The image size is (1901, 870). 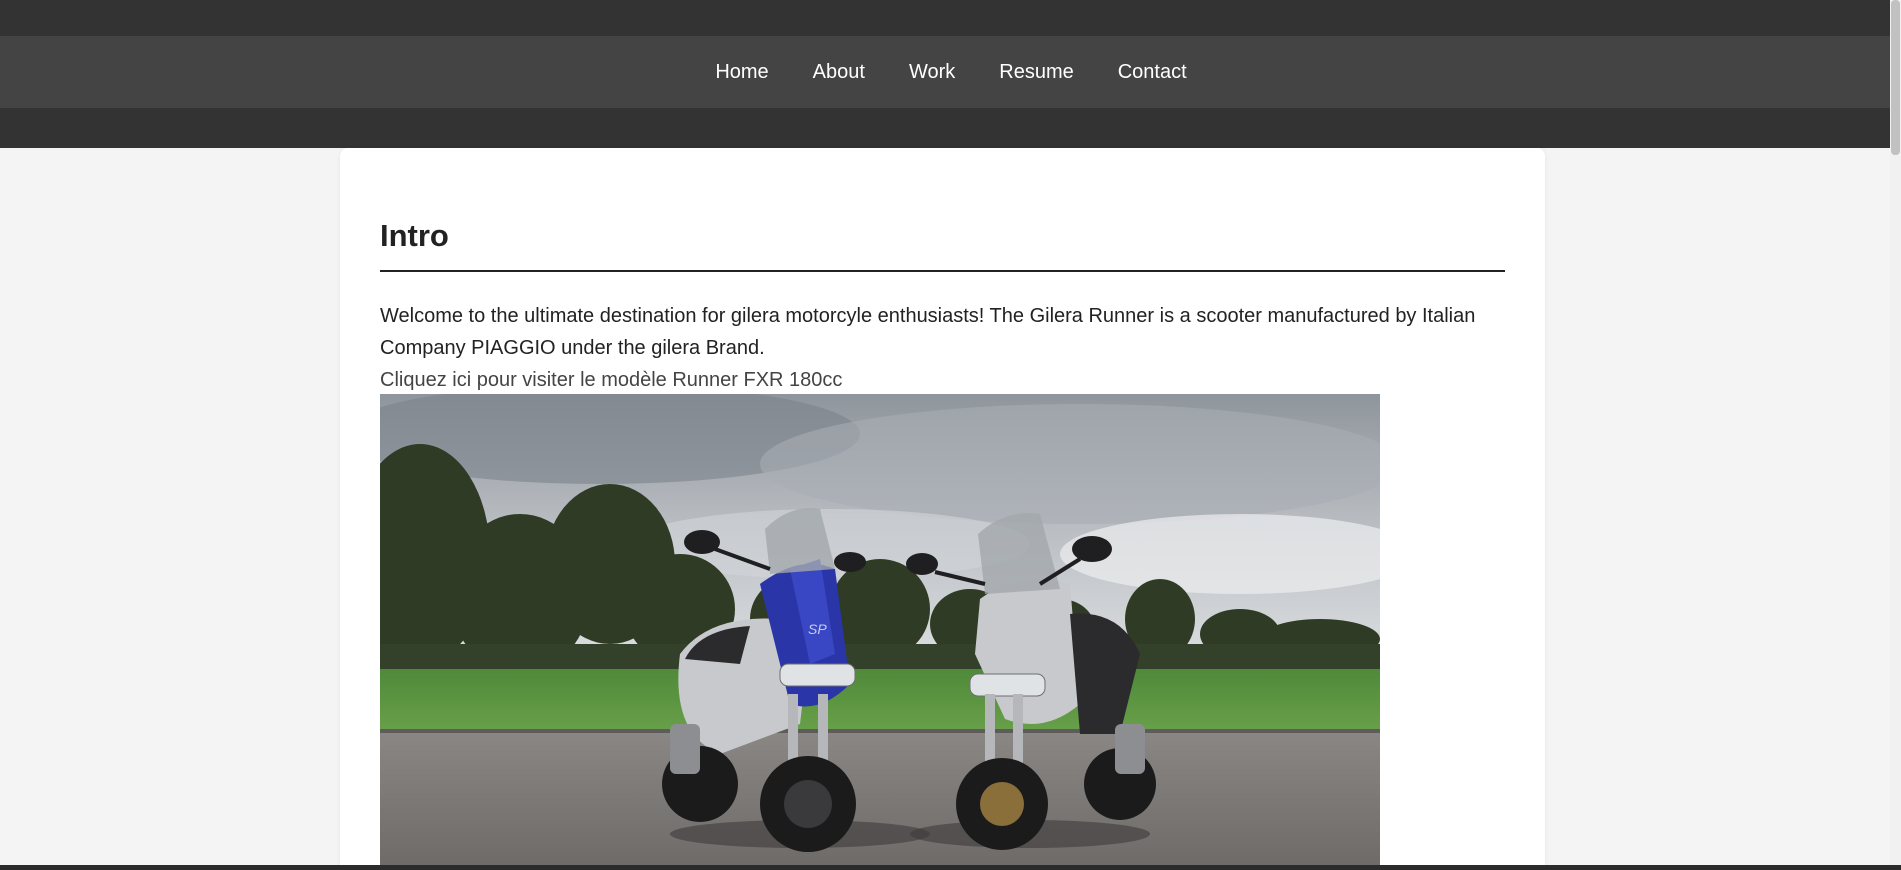 I want to click on nav-link-about: About, so click(x=839, y=72).